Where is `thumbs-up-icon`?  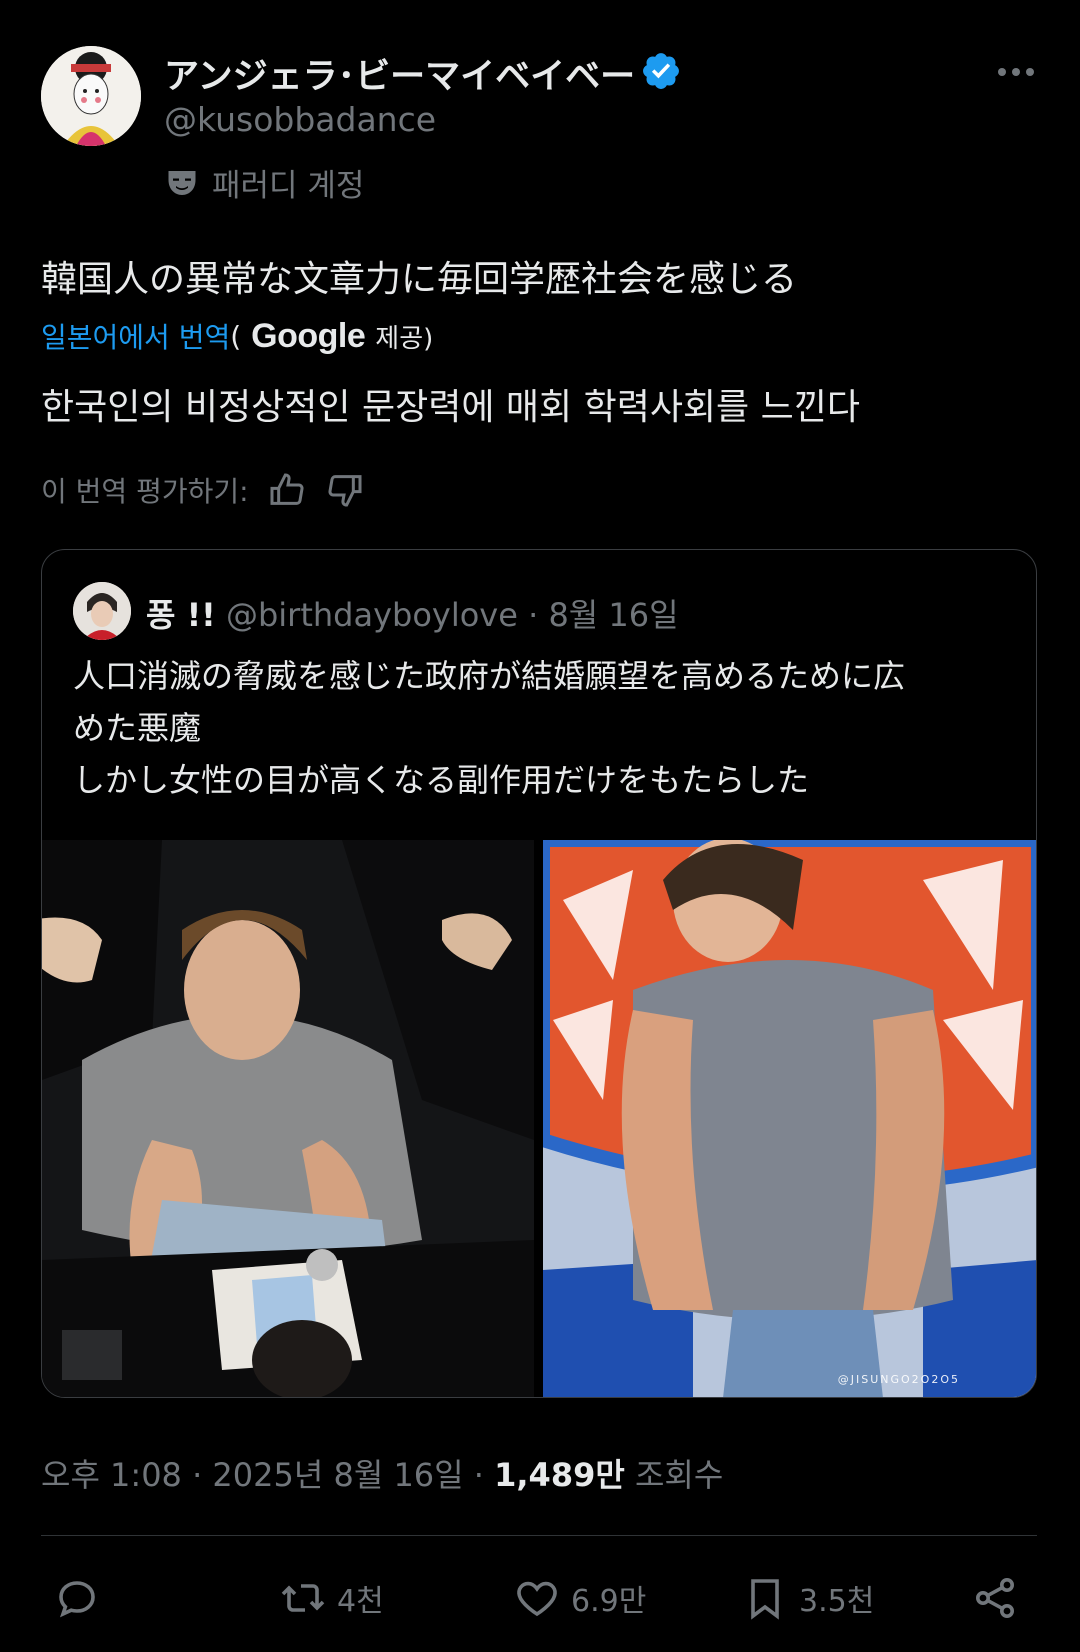 thumbs-up-icon is located at coordinates (287, 490).